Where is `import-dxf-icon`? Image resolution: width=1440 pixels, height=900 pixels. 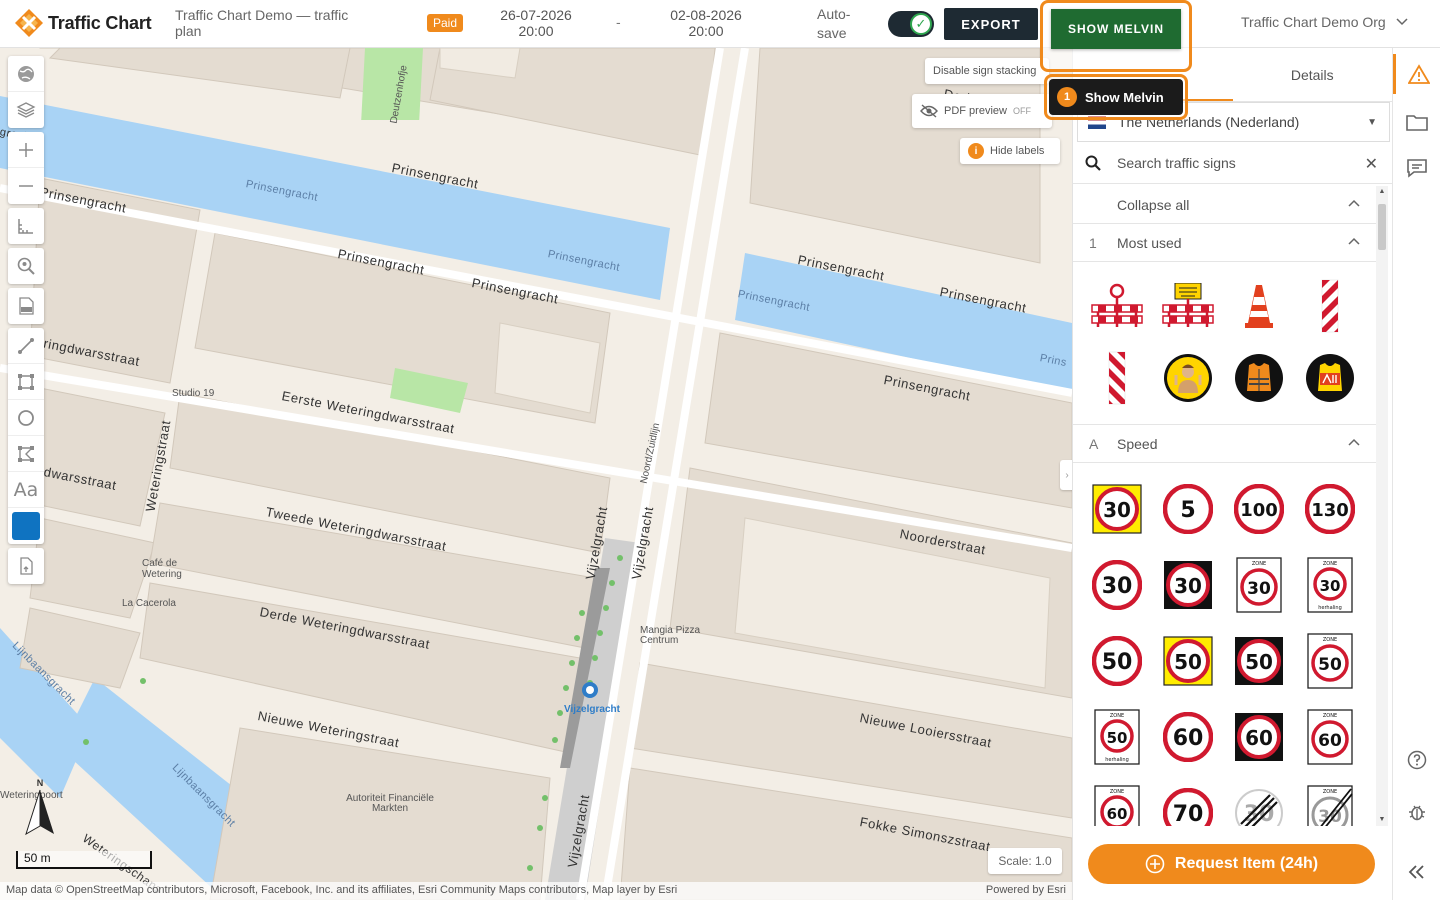
import-dxf-icon is located at coordinates (26, 306).